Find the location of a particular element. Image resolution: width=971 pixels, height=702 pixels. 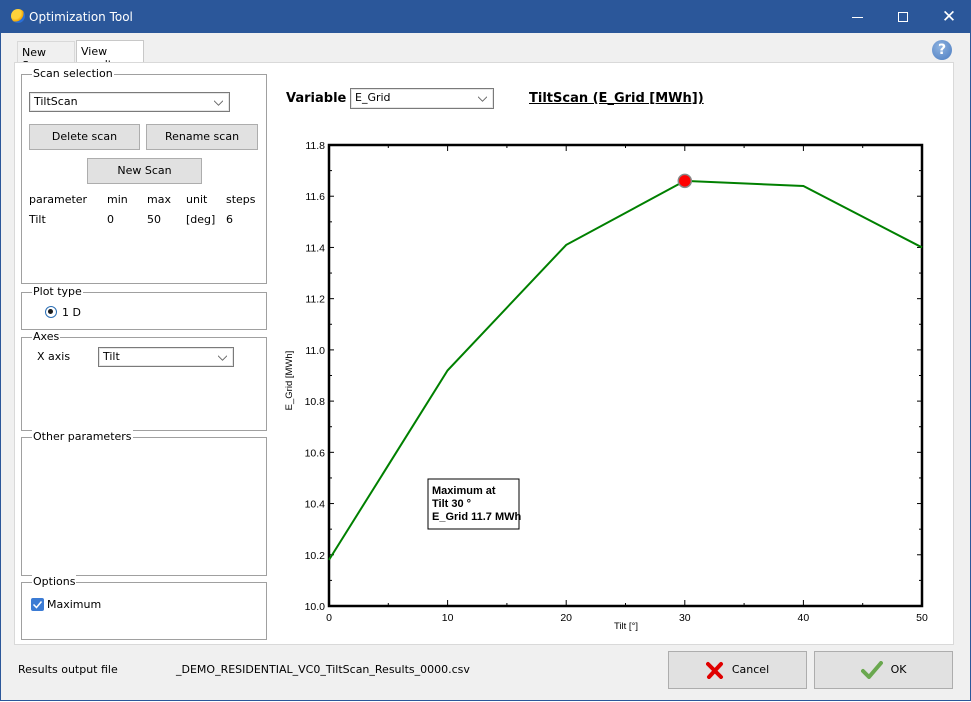

ok-check-icon is located at coordinates (872, 670).